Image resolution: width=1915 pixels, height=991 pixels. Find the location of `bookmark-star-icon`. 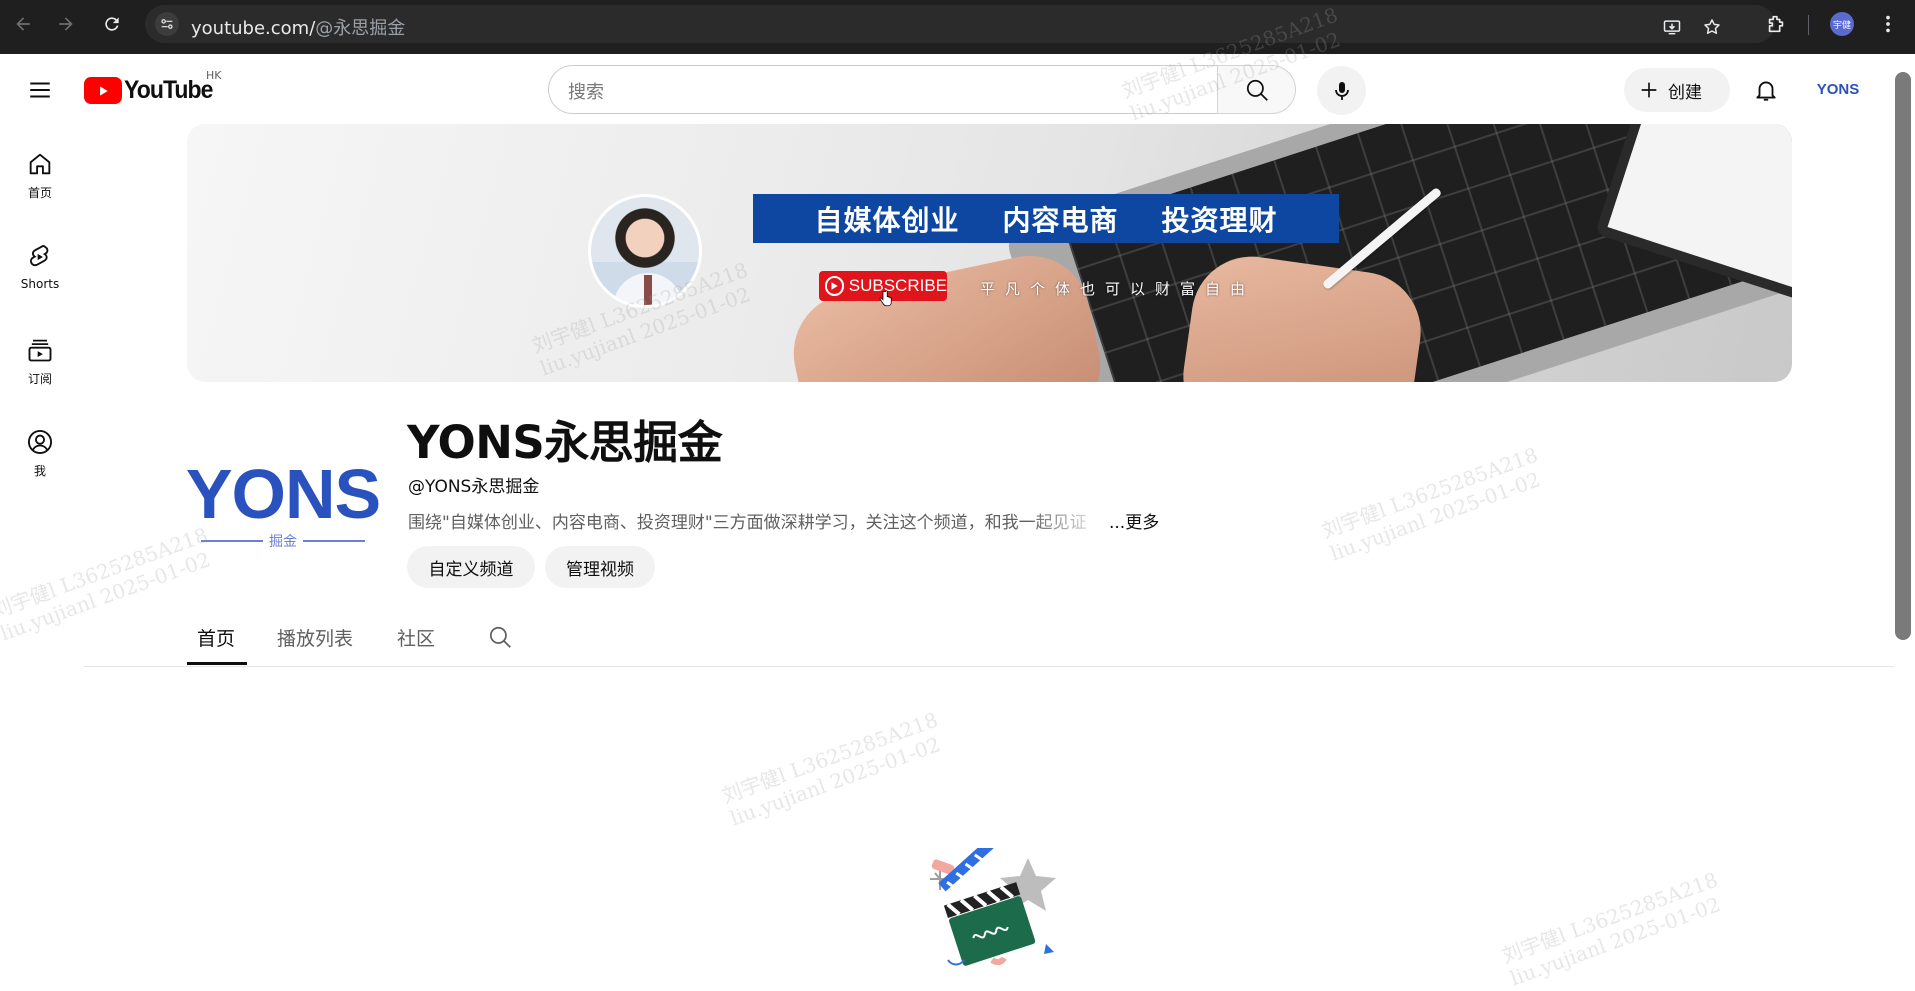

bookmark-star-icon is located at coordinates (1712, 27).